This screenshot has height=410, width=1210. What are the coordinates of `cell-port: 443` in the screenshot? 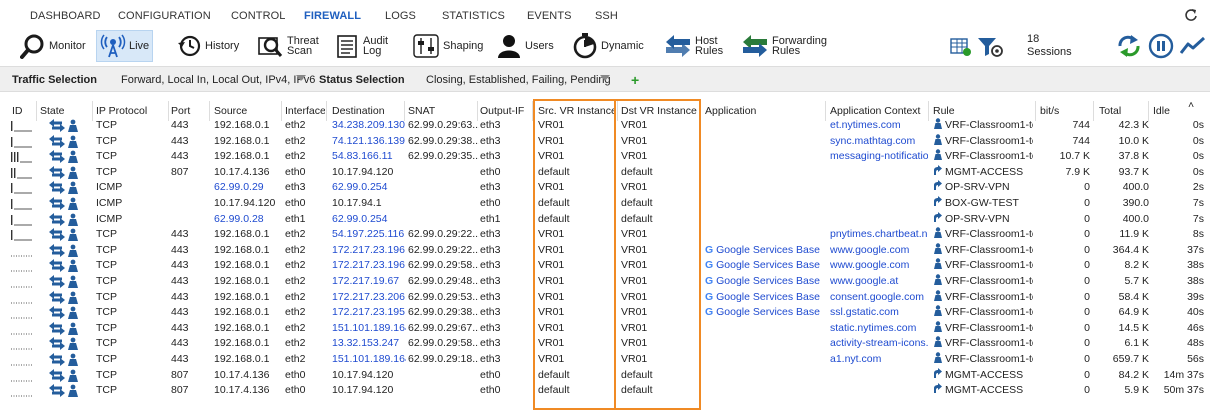 It's located at (180, 234).